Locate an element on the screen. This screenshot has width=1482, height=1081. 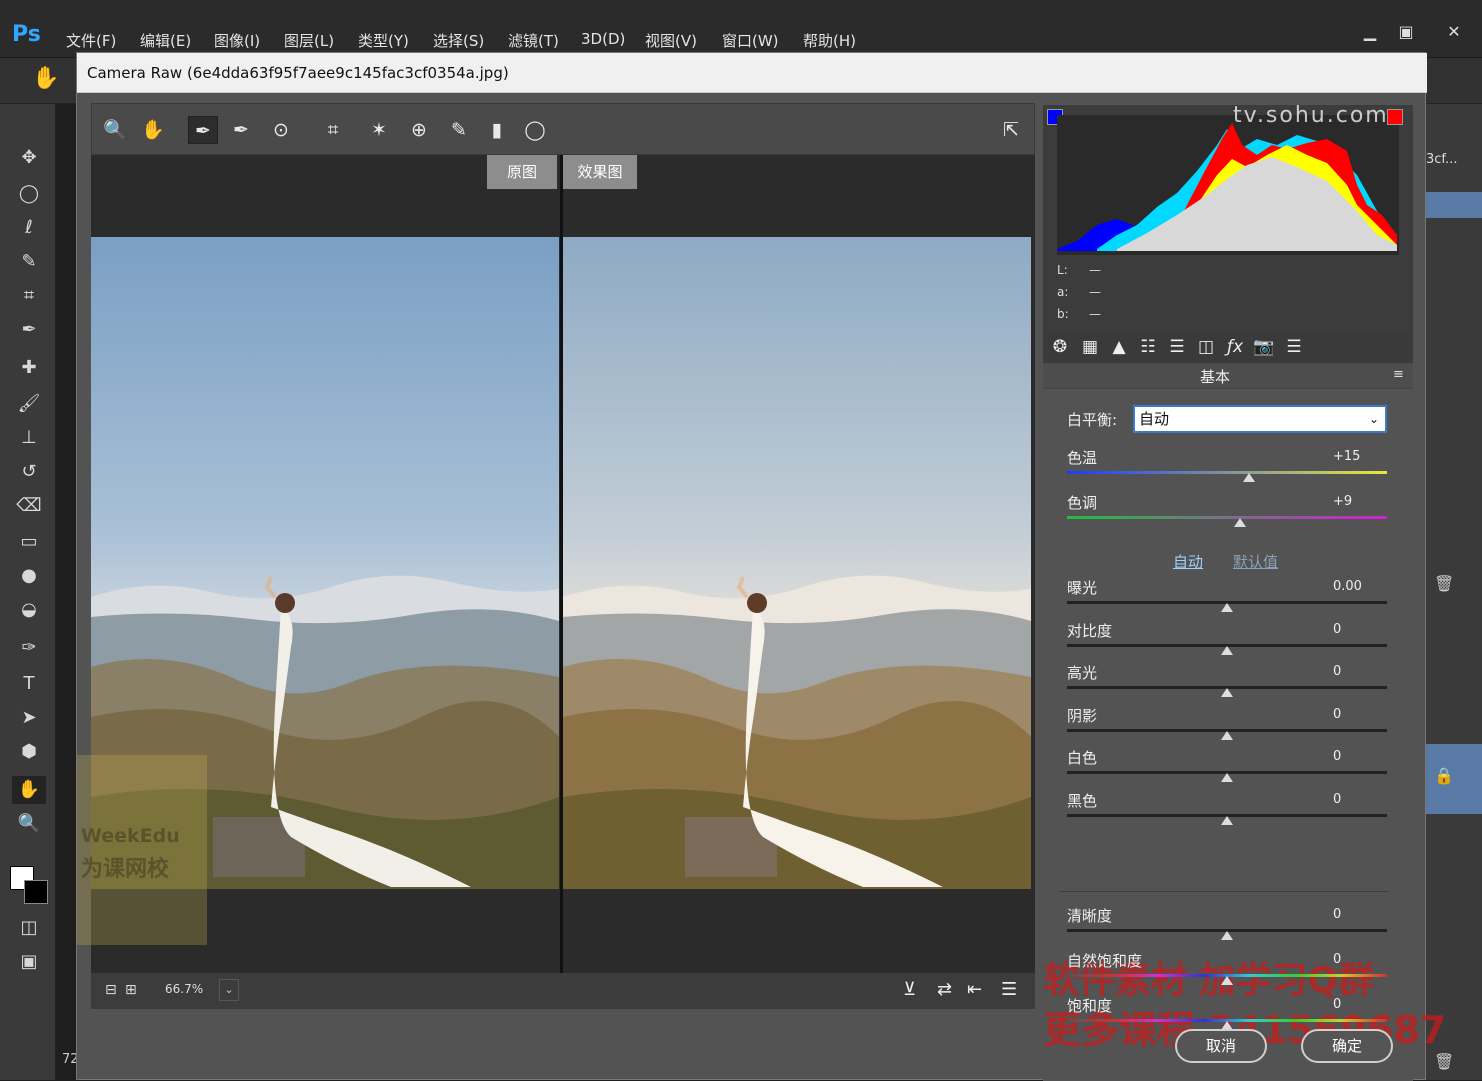
quick-mask-icon: ◫ is located at coordinates (29, 928).